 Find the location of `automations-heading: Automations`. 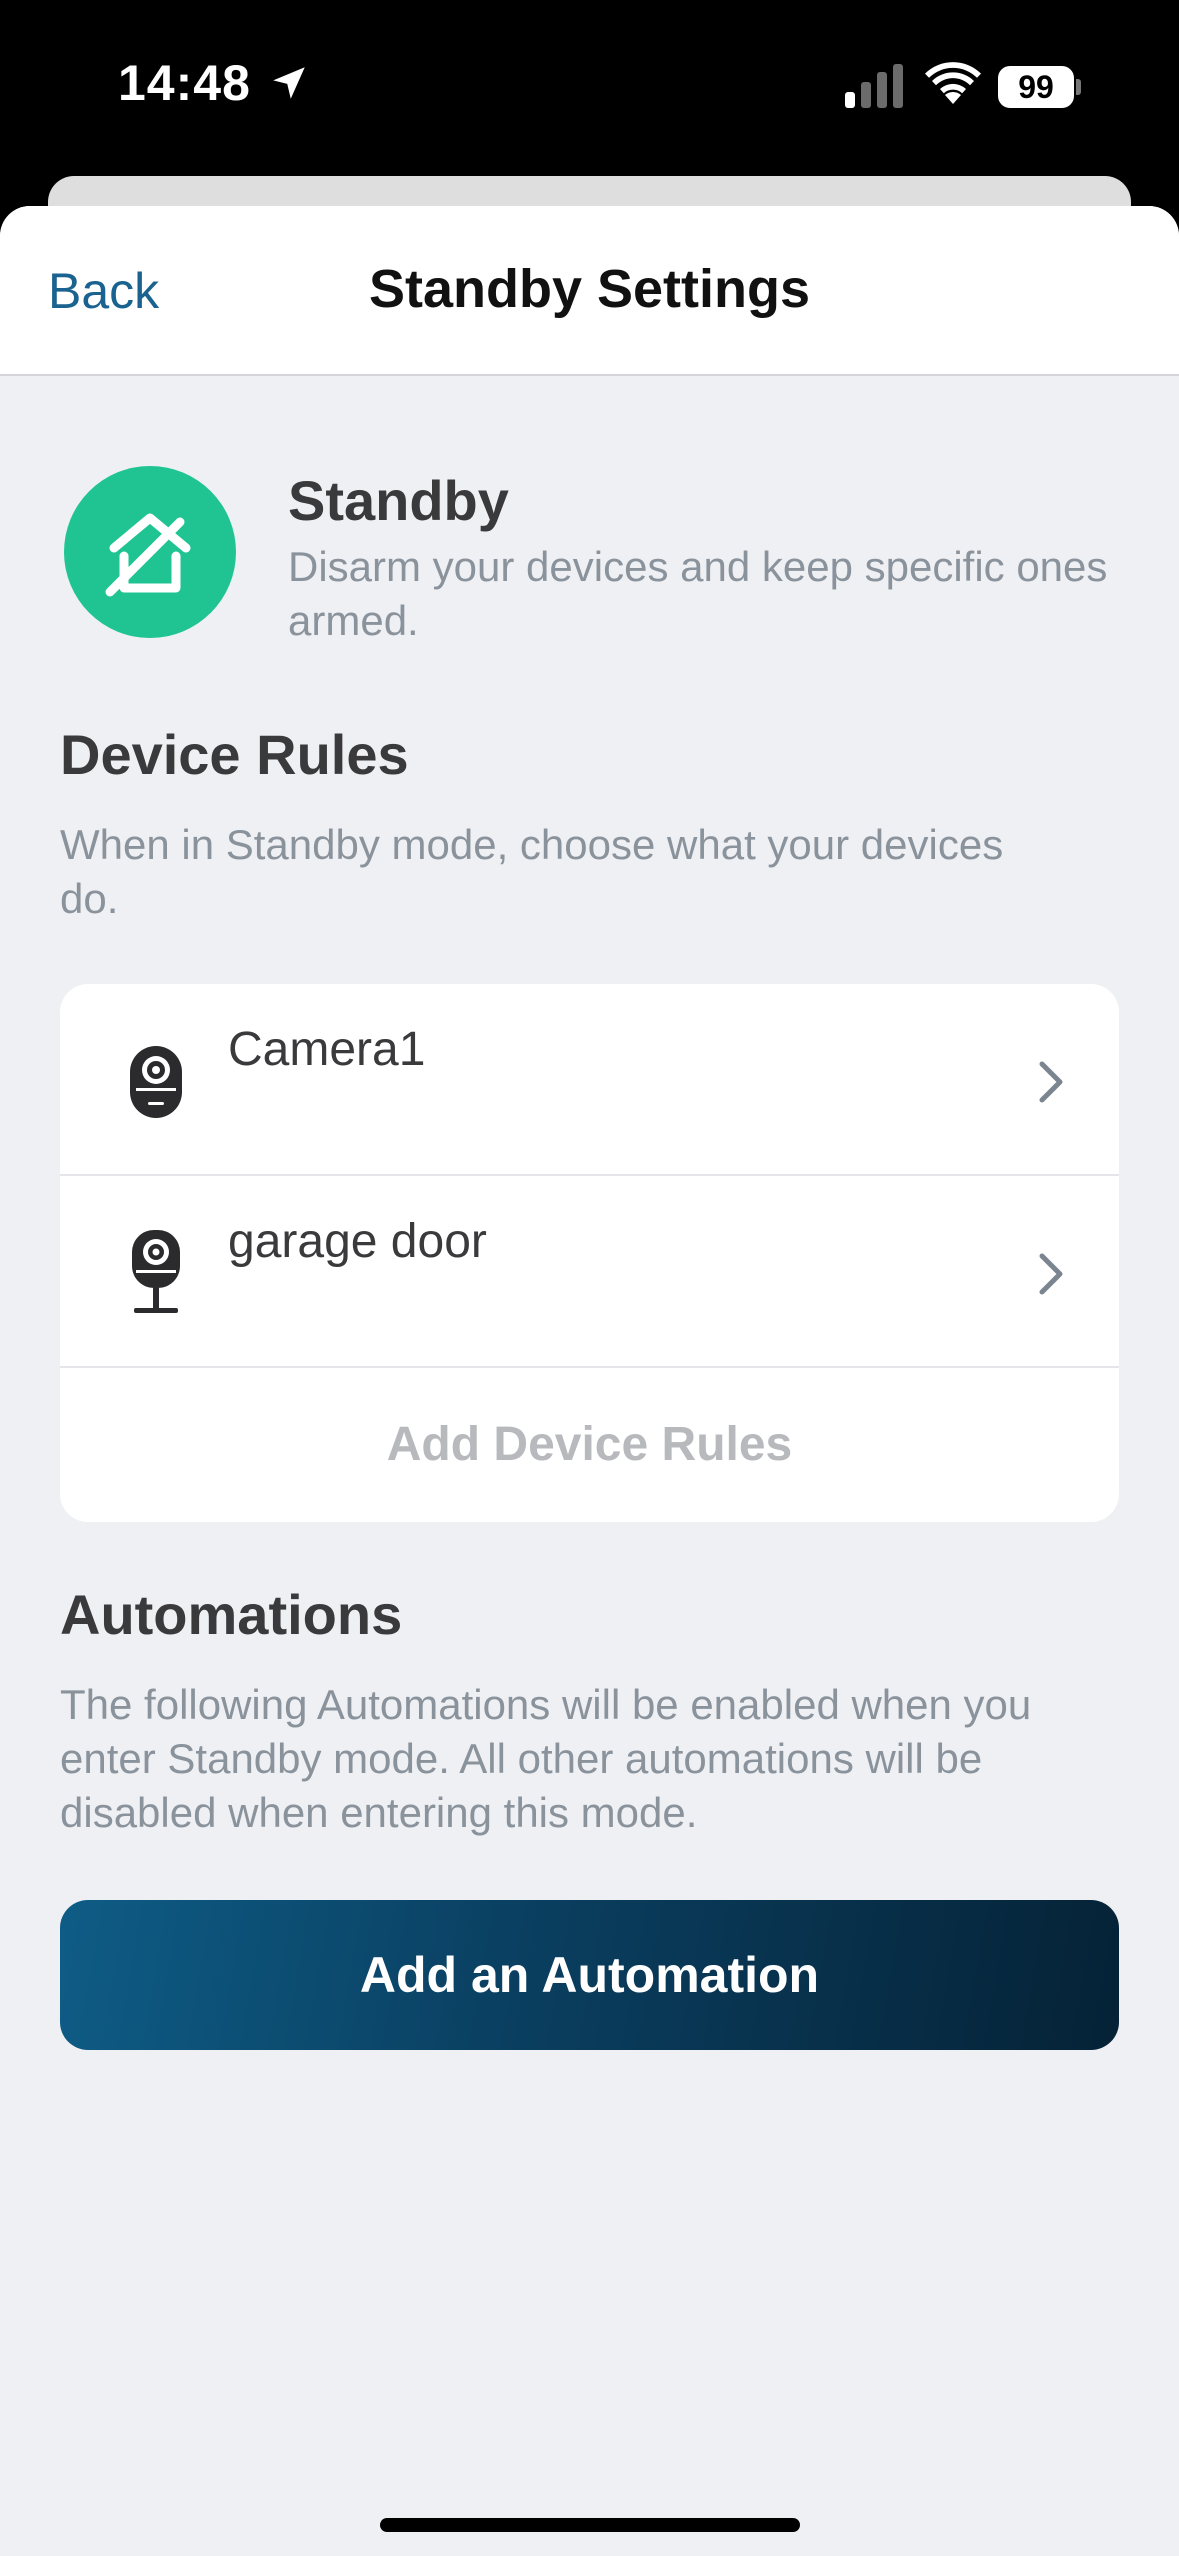

automations-heading: Automations is located at coordinates (231, 1614).